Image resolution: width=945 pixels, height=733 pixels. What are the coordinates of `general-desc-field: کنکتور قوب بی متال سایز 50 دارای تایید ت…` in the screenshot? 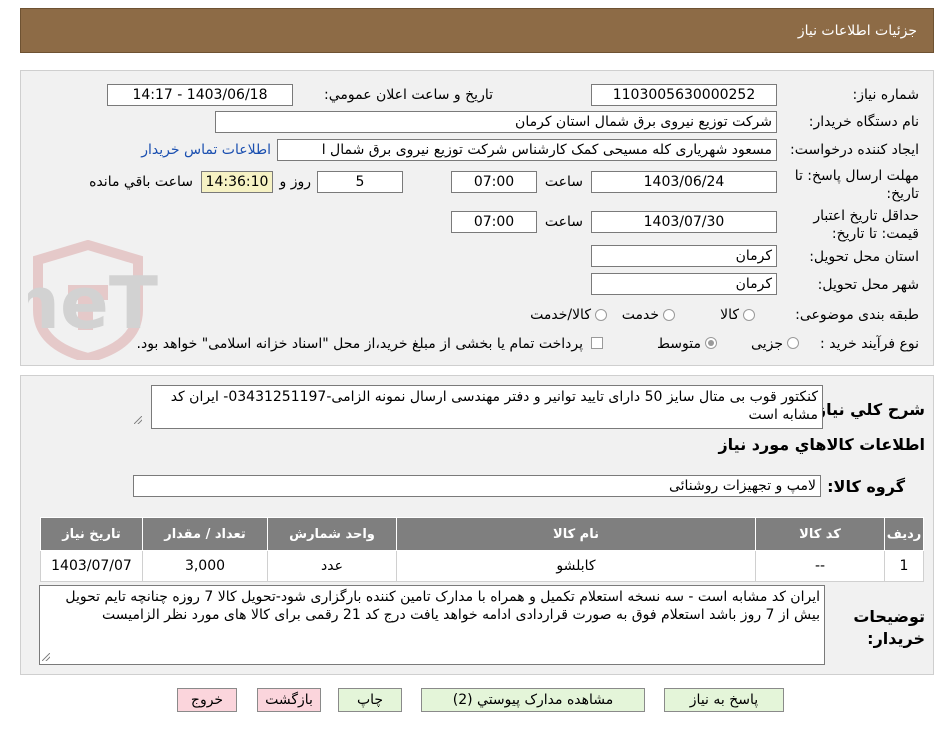 It's located at (487, 407).